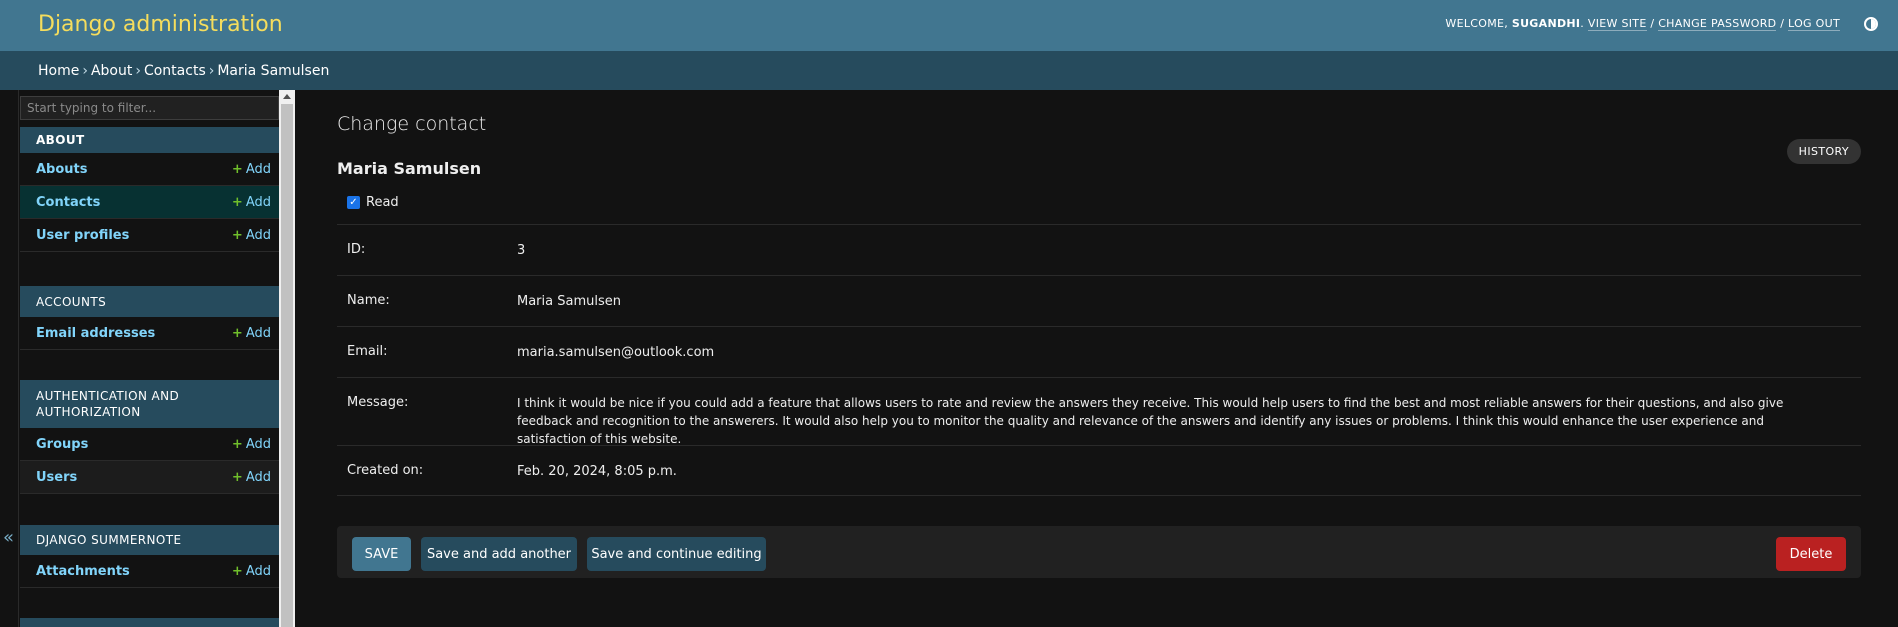 Image resolution: width=1898 pixels, height=627 pixels. I want to click on delete-button: Delete, so click(1811, 554).